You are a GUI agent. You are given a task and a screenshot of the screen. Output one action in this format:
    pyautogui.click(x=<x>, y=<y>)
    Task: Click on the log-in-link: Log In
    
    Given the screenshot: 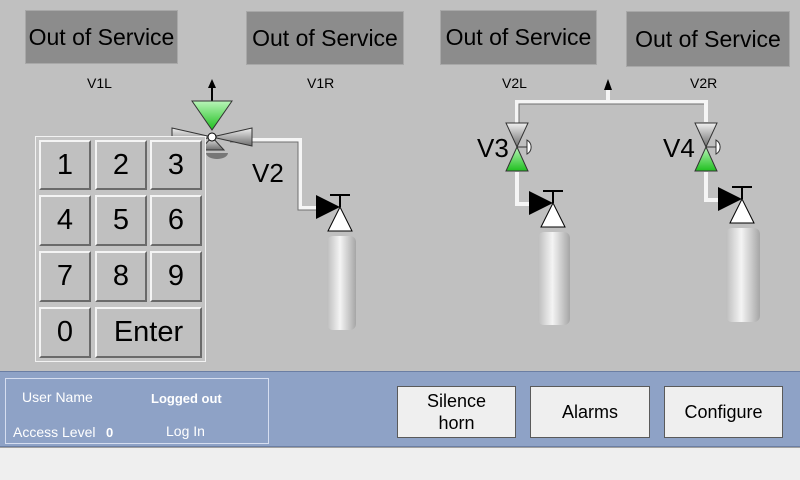 What is the action you would take?
    pyautogui.click(x=185, y=431)
    